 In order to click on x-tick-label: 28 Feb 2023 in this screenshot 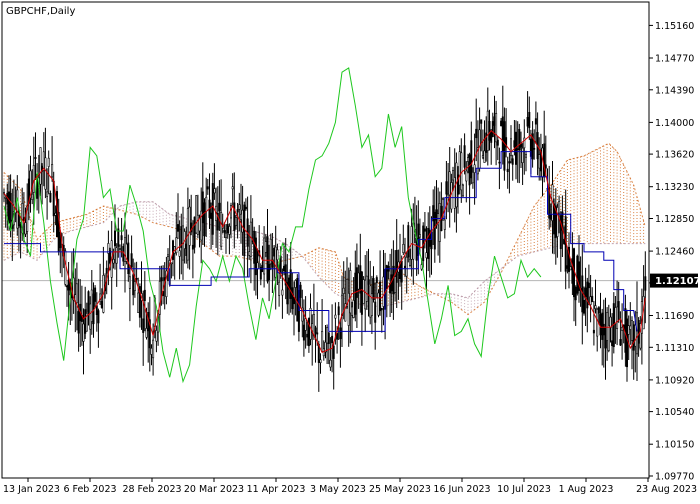, I will do `click(151, 489)`.